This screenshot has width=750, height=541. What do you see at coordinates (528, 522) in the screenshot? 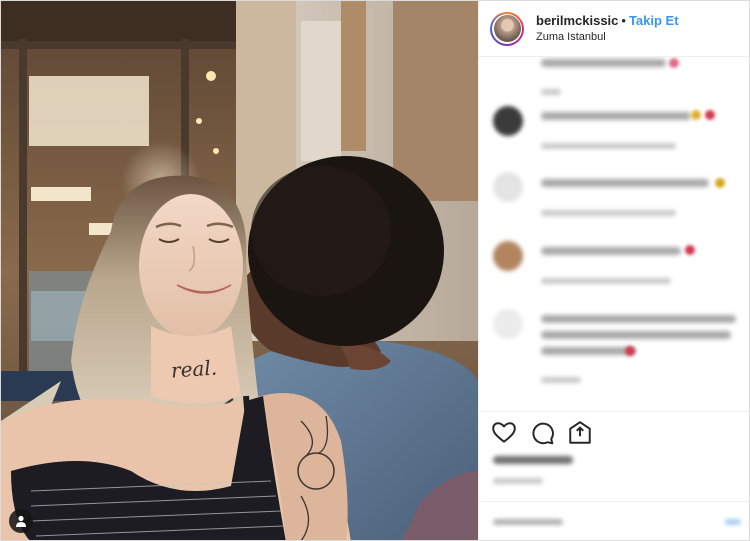
I see `comment-input-blurred` at bounding box center [528, 522].